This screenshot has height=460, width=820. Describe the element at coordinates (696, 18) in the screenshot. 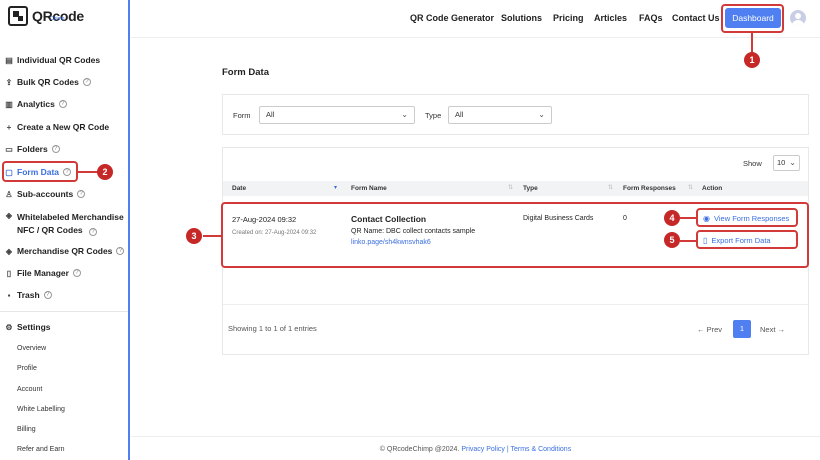

I see `nav-contact: Contact Us` at that location.